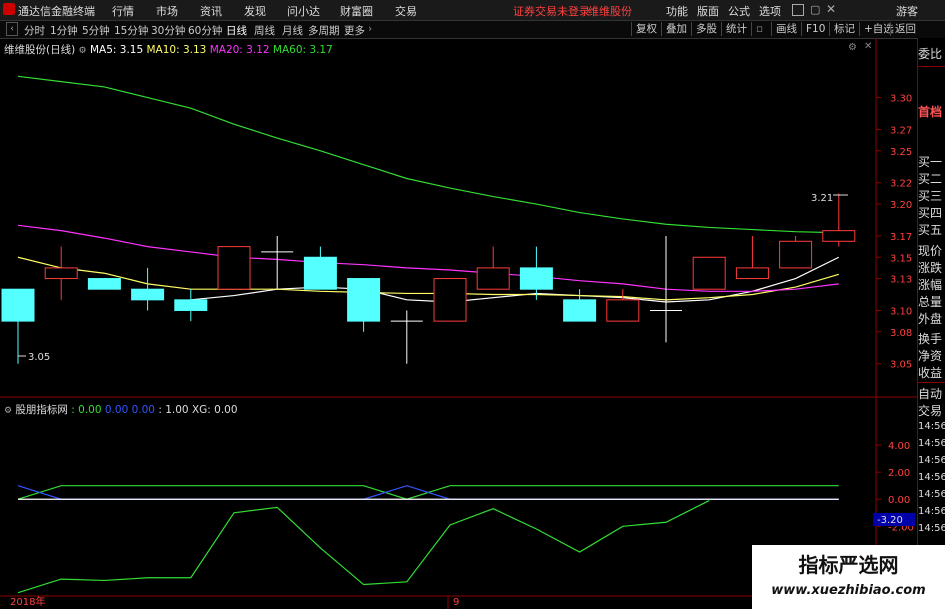 Image resolution: width=945 pixels, height=609 pixels. Describe the element at coordinates (34, 30) in the screenshot. I see `tab-timeshare: 分时` at that location.